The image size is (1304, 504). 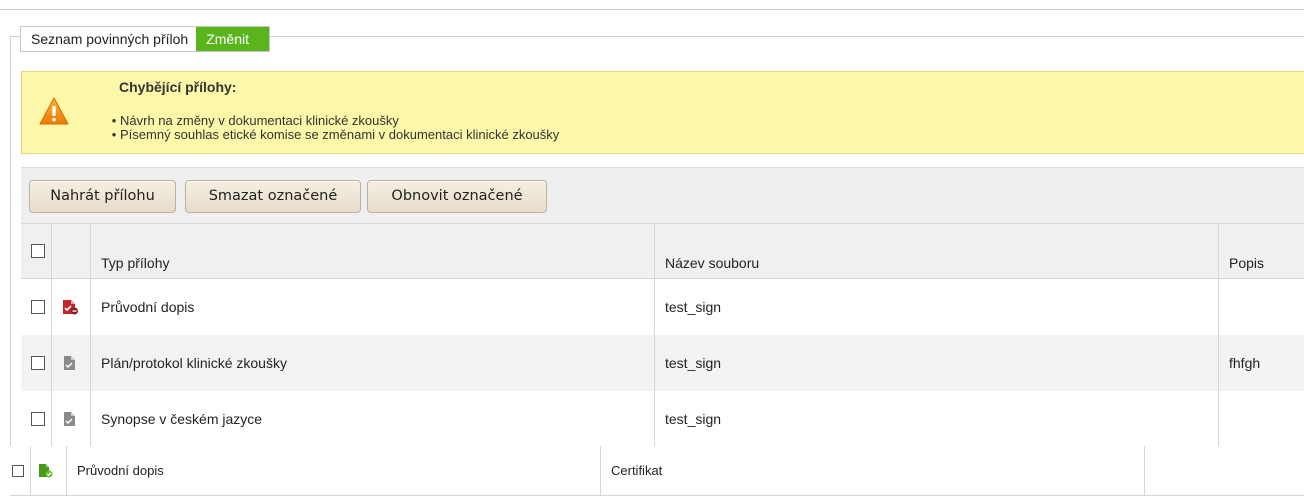 What do you see at coordinates (232, 39) in the screenshot?
I see `change-button: Změnit` at bounding box center [232, 39].